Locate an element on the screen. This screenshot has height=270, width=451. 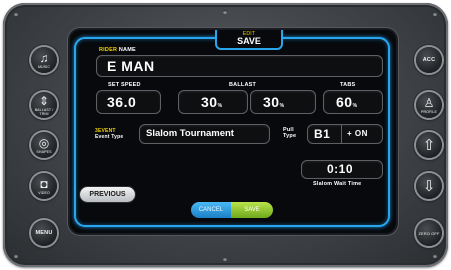
rider-name-value: E MAN is located at coordinates (131, 66).